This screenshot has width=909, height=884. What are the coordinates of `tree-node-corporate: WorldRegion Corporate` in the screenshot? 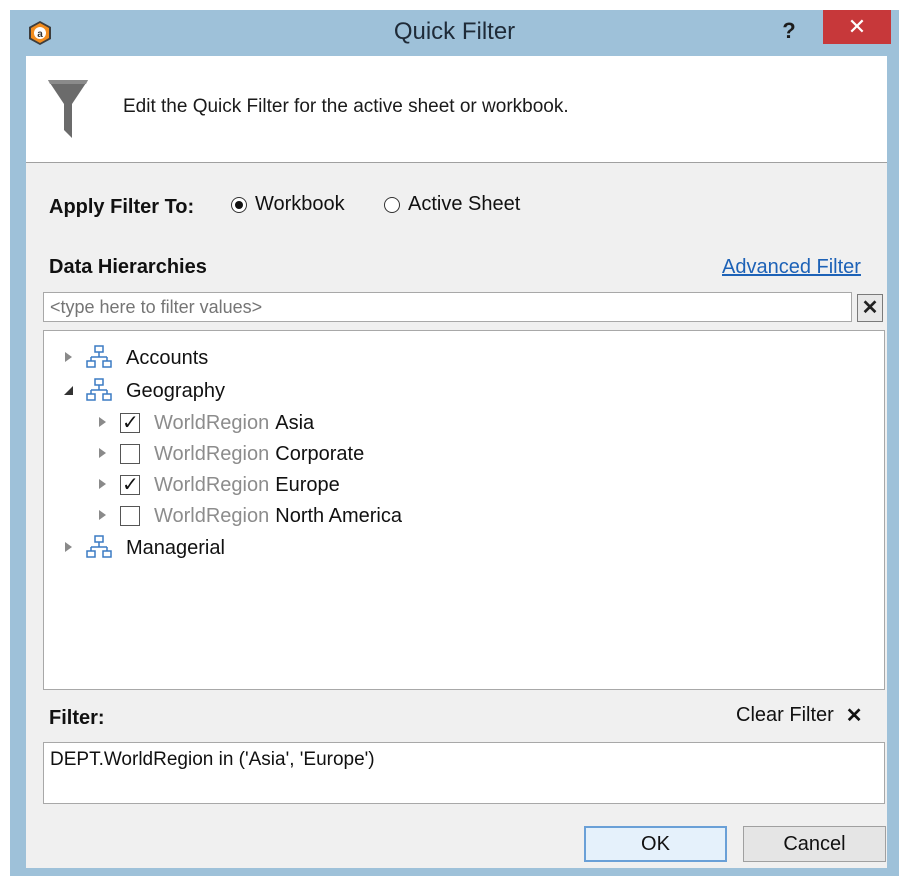 It's located at (230, 454).